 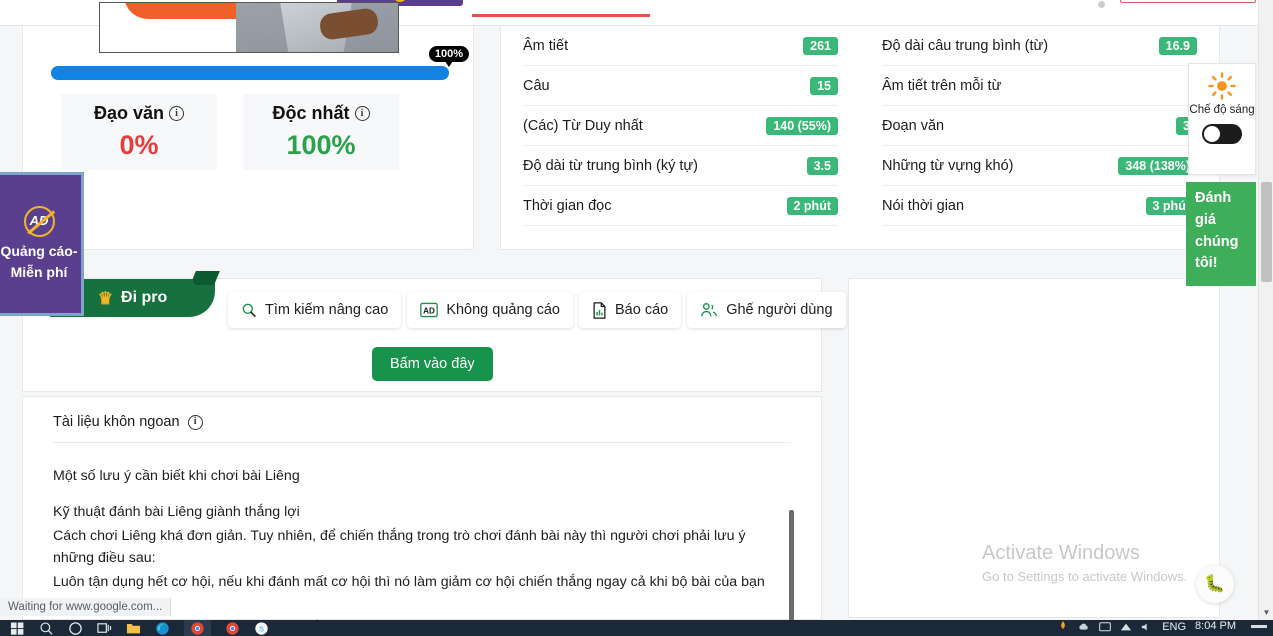 I want to click on top-red-underline, so click(x=561, y=15).